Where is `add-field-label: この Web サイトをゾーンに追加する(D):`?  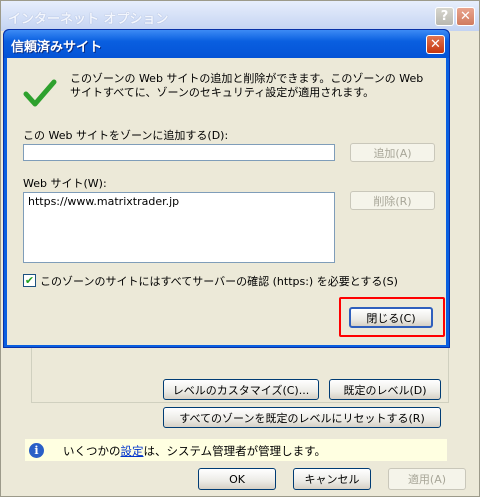
add-field-label: この Web サイトをゾーンに追加する(D): is located at coordinates (126, 135).